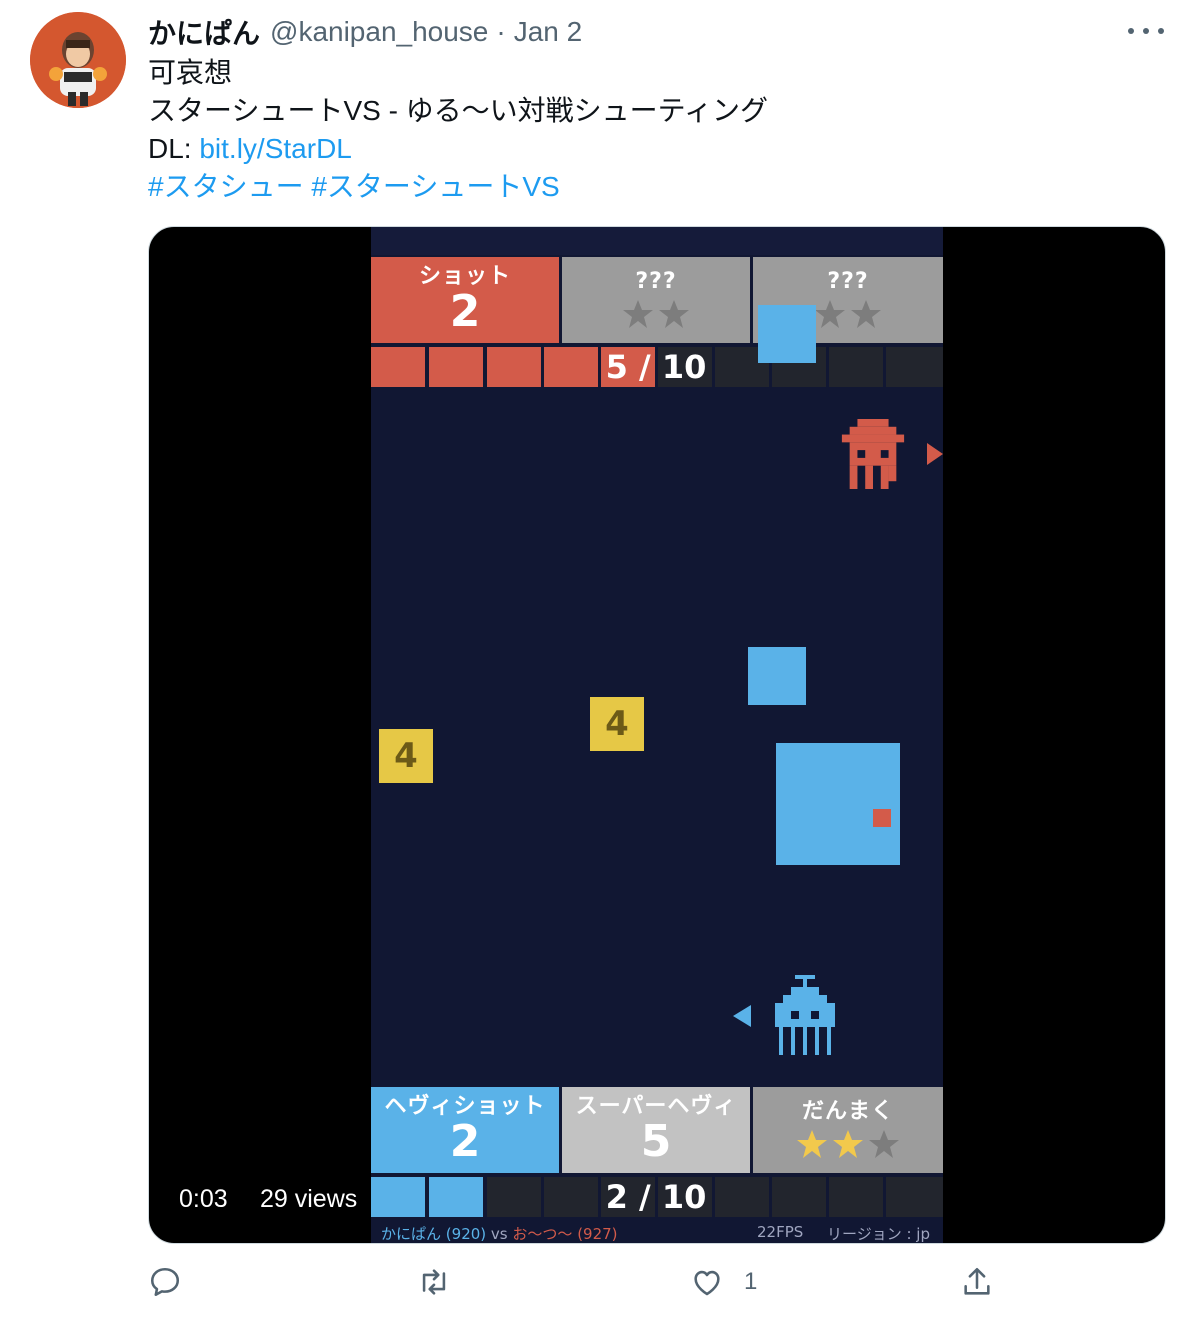  I want to click on more-options-icon, so click(1146, 31).